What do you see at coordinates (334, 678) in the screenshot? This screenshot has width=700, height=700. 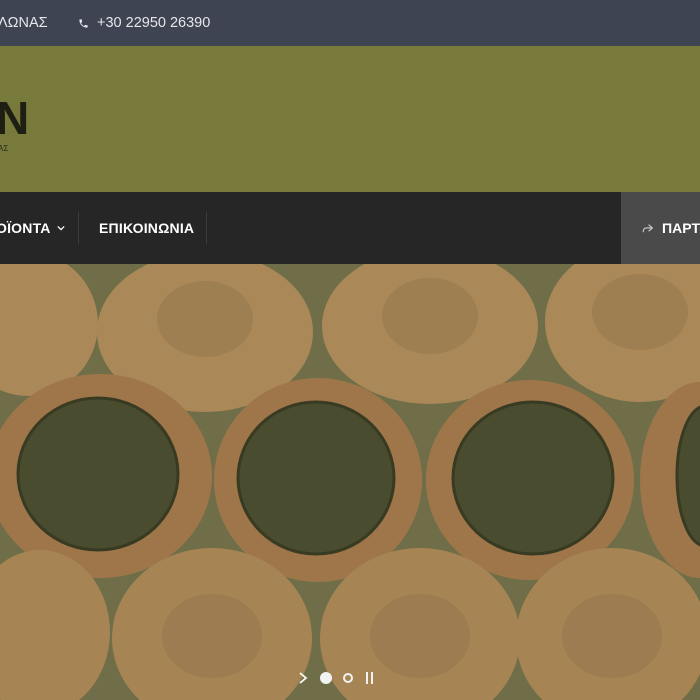 I see `slider-controls` at bounding box center [334, 678].